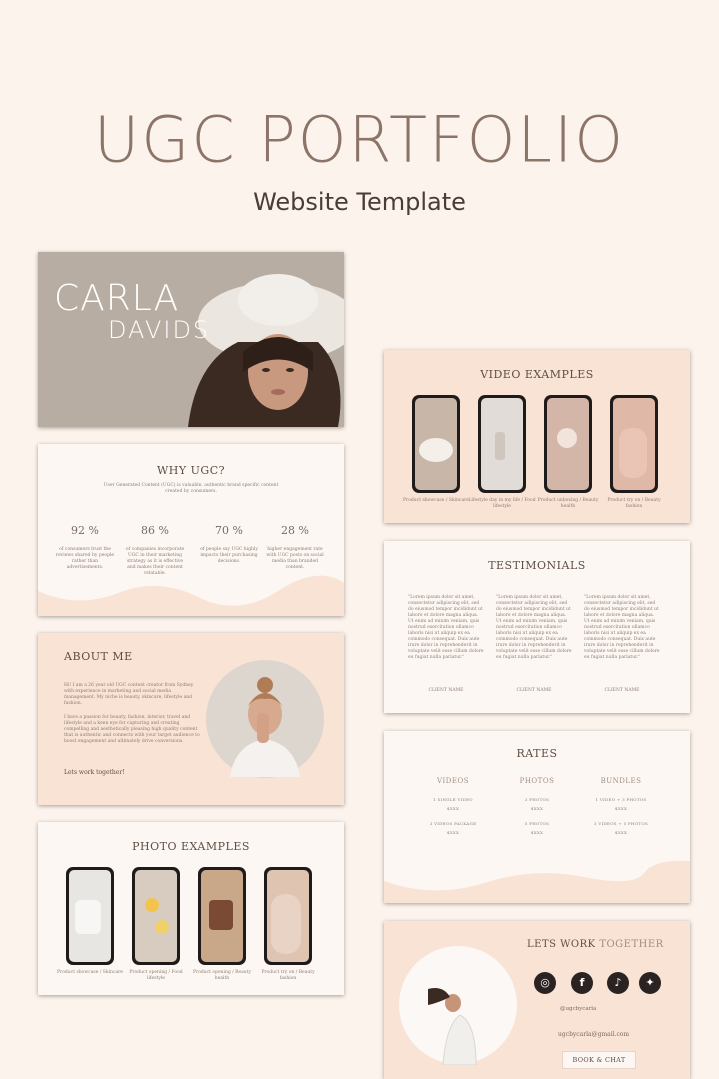  What do you see at coordinates (94, 772) in the screenshot?
I see `about-cta: Lets work together!` at bounding box center [94, 772].